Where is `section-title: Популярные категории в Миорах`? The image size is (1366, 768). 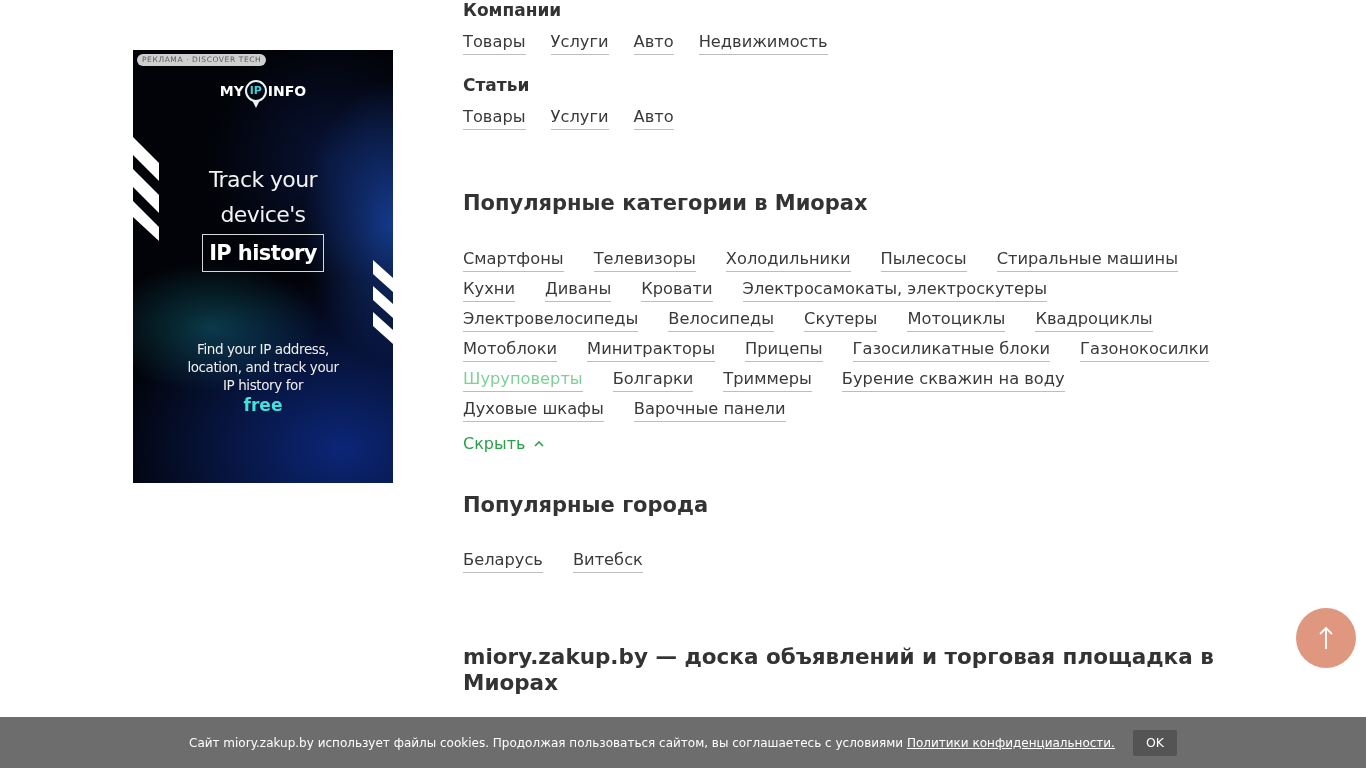 section-title: Популярные категории в Миорах is located at coordinates (665, 203).